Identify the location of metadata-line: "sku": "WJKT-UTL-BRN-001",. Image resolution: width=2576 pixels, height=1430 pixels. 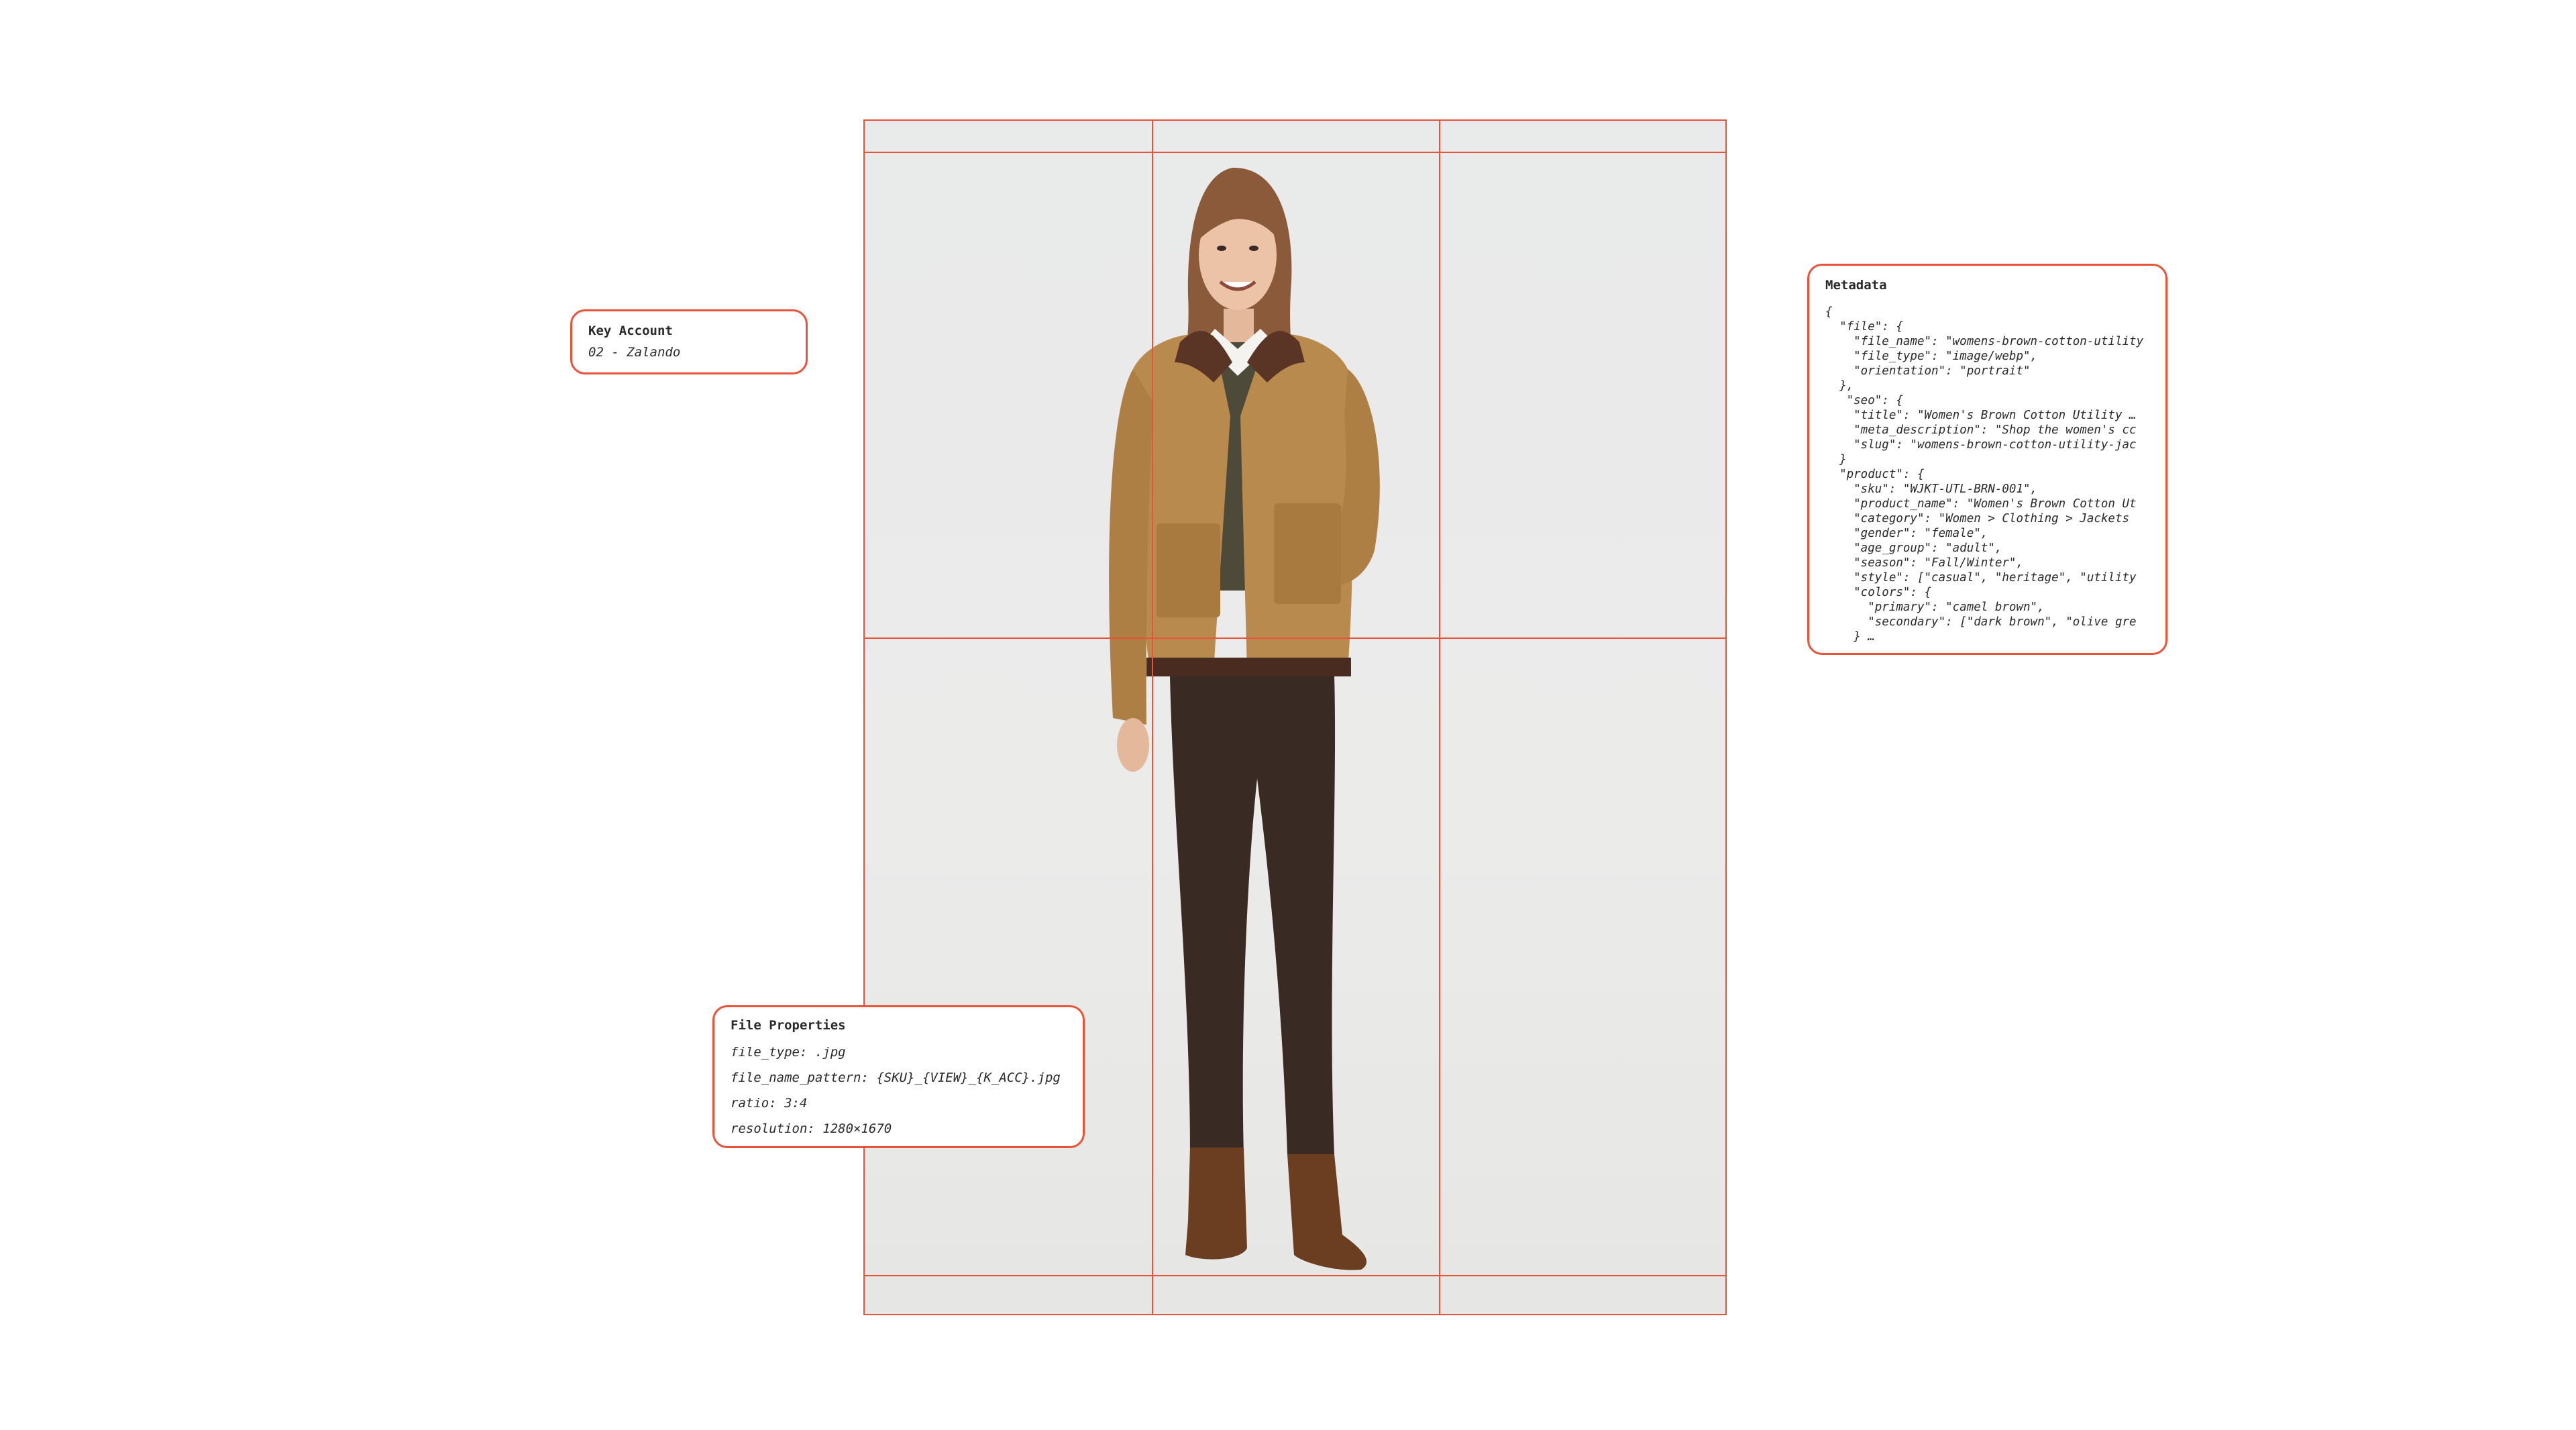
(1931, 489).